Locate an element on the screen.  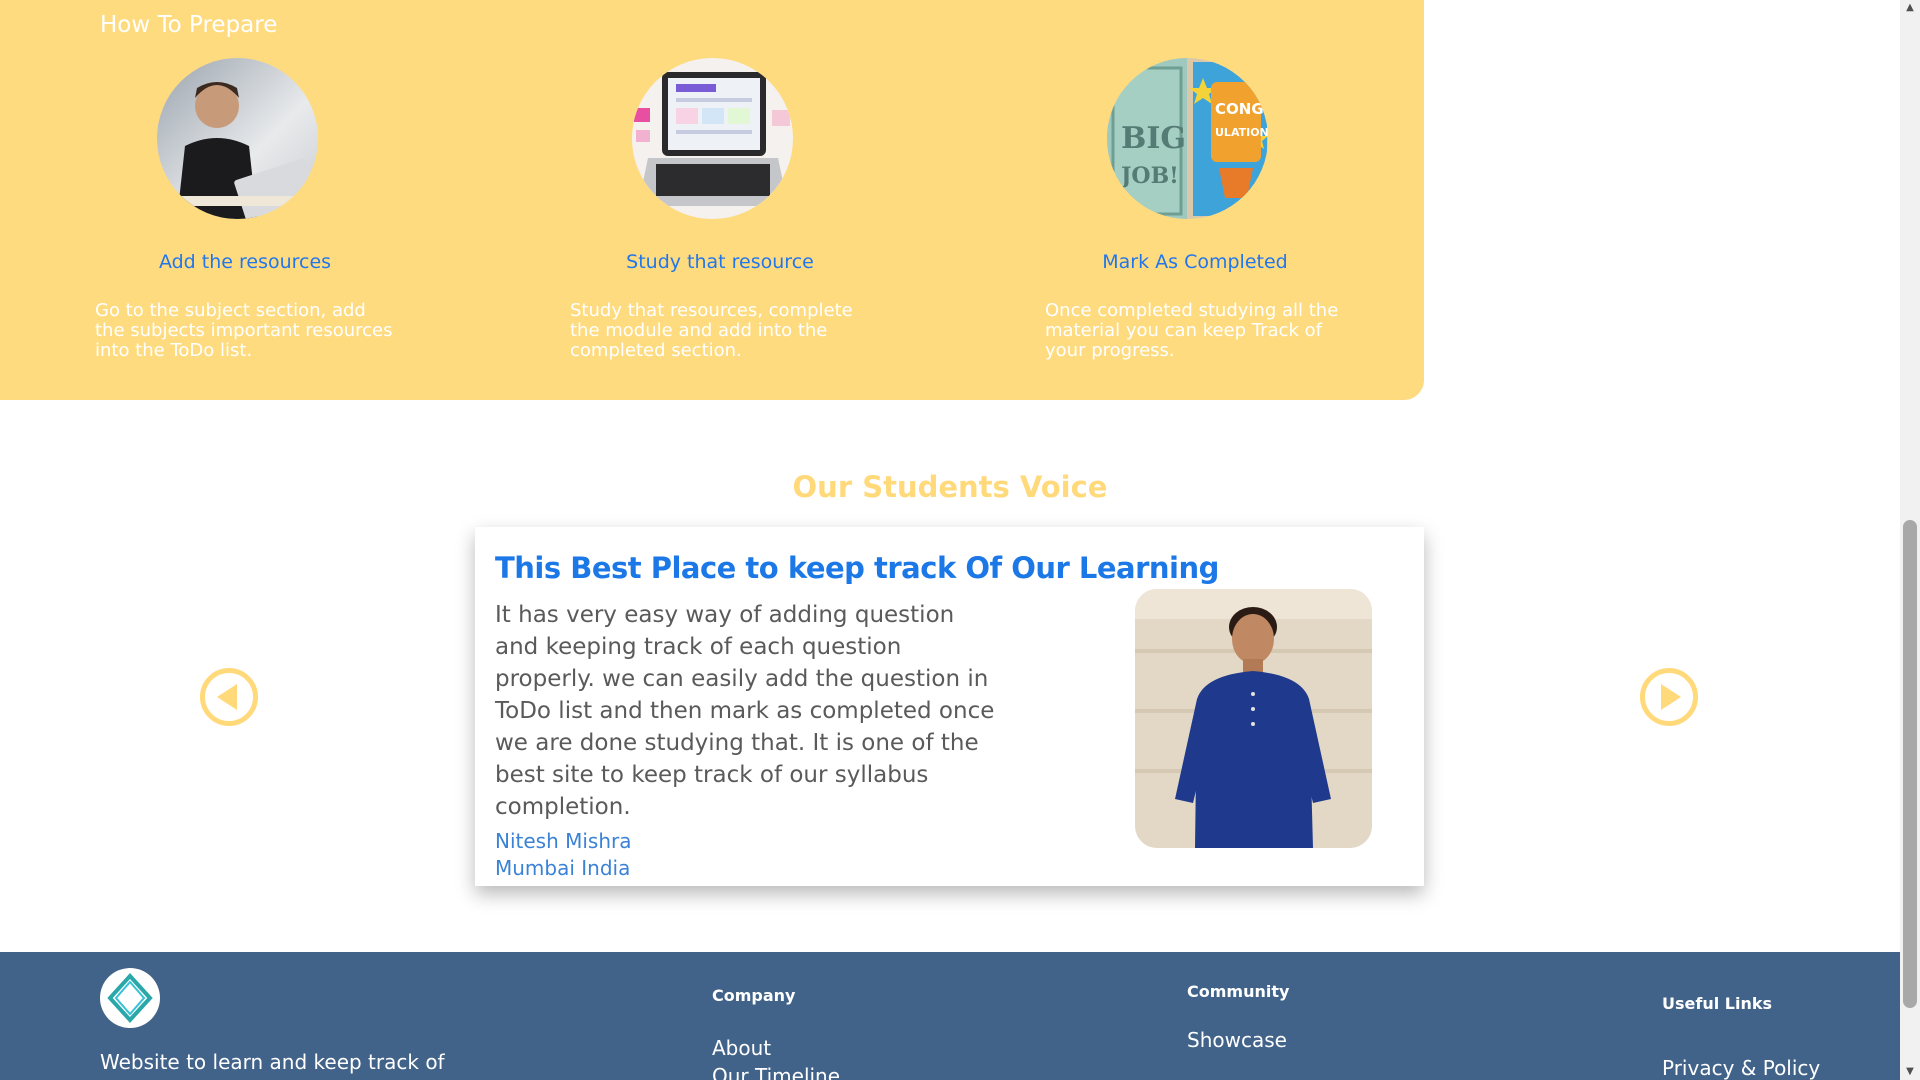
svg-text: BIG is located at coordinates (1153, 138).